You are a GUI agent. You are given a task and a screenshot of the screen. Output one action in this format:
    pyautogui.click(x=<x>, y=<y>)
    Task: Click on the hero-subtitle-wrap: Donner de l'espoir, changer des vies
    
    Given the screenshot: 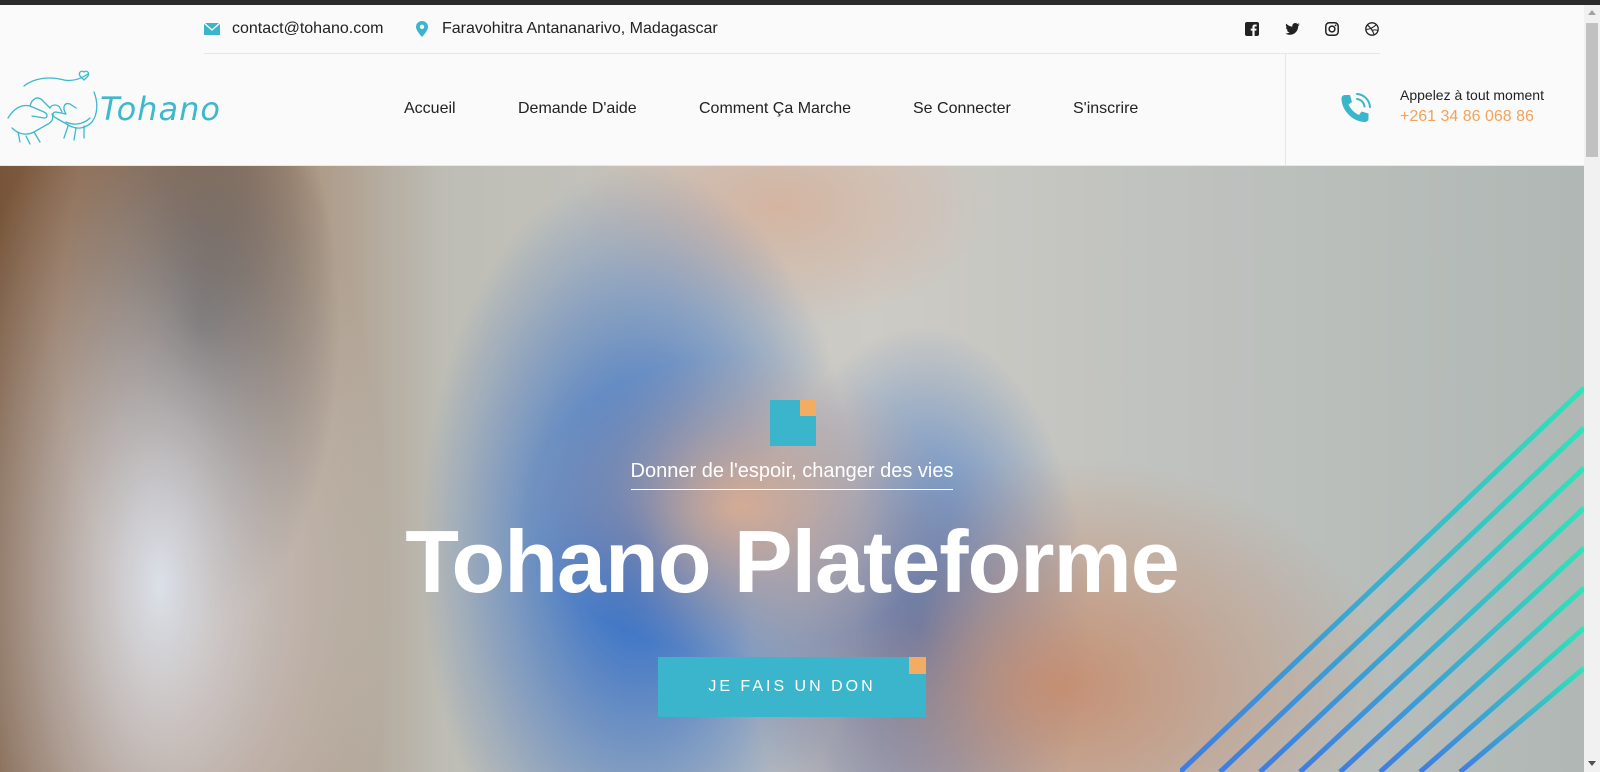 What is the action you would take?
    pyautogui.click(x=792, y=475)
    